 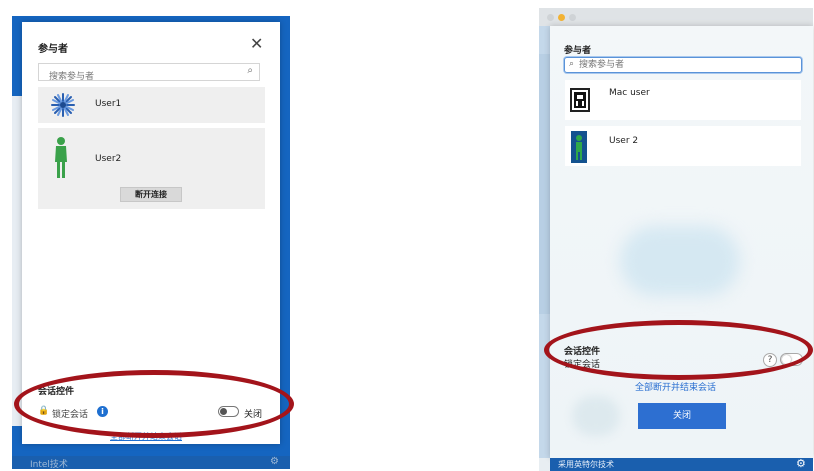 What do you see at coordinates (683, 146) in the screenshot?
I see `participant-row: User 2` at bounding box center [683, 146].